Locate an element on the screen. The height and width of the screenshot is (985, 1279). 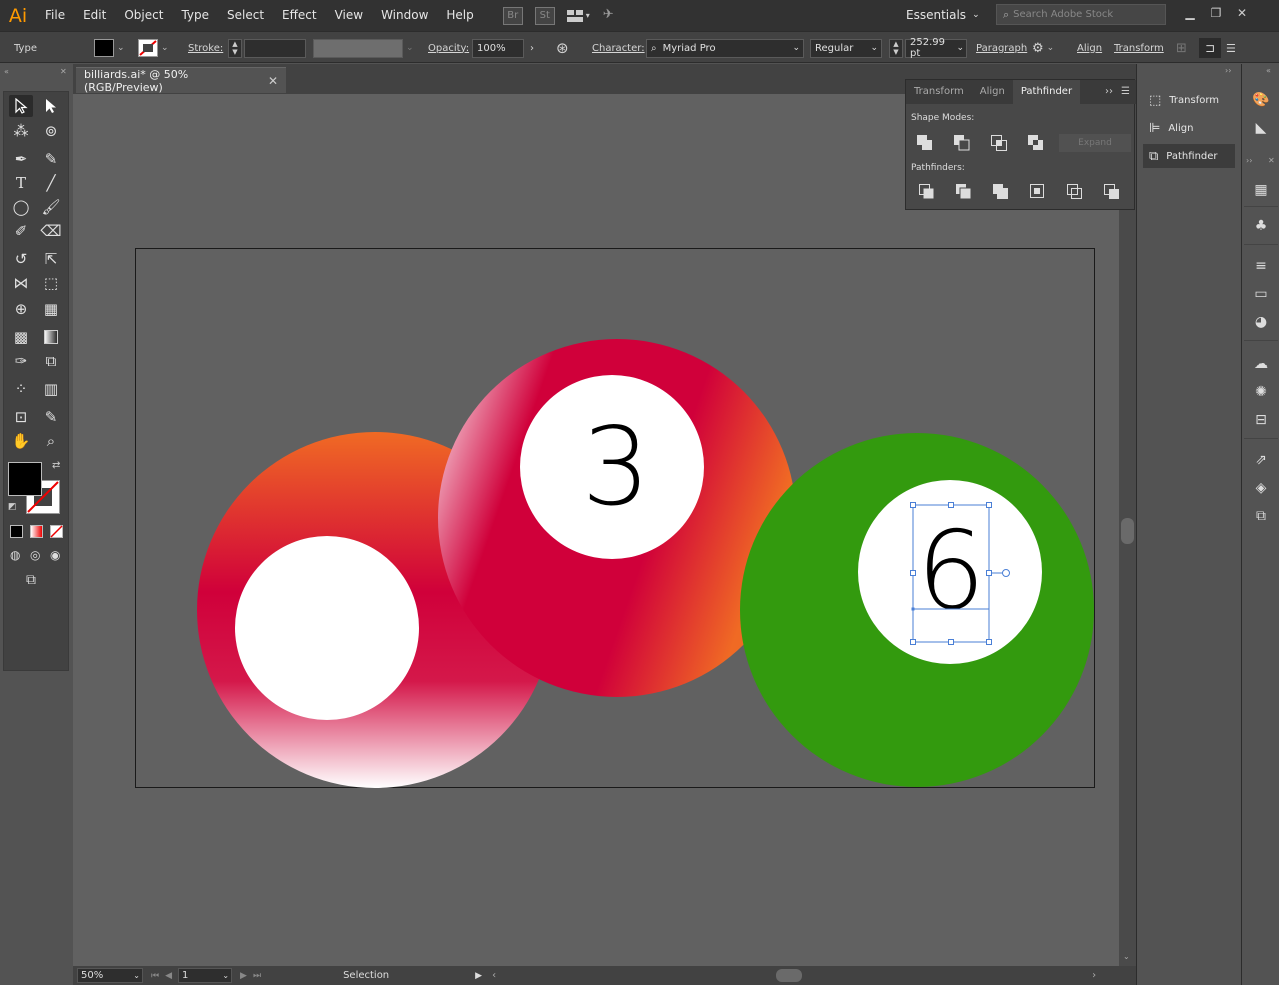
magic-wand-tool-icon: ⁂ is located at coordinates (21, 131).